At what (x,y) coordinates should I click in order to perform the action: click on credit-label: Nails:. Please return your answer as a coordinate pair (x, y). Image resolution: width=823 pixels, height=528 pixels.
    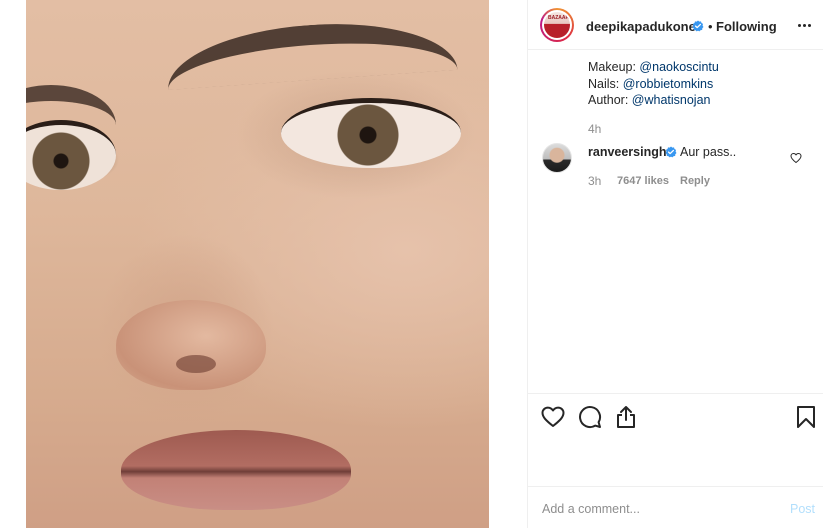
    Looking at the image, I should click on (605, 84).